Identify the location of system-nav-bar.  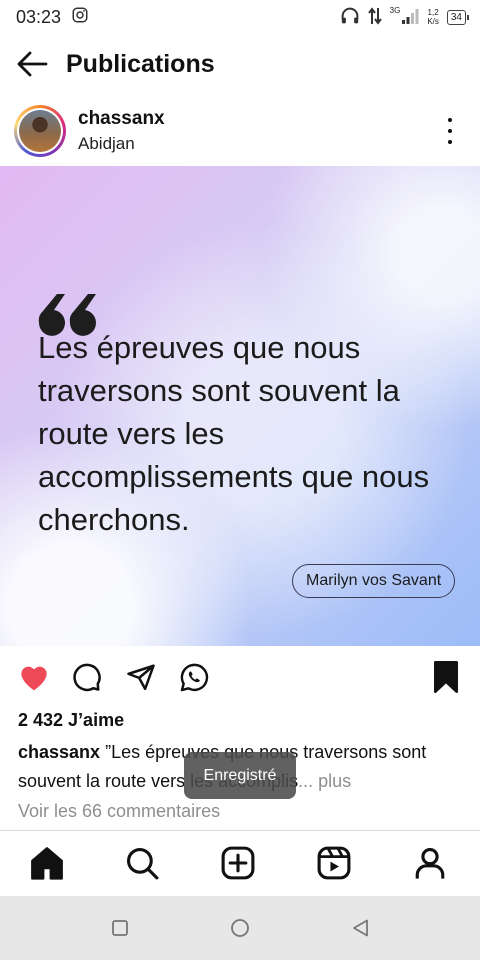
(240, 928).